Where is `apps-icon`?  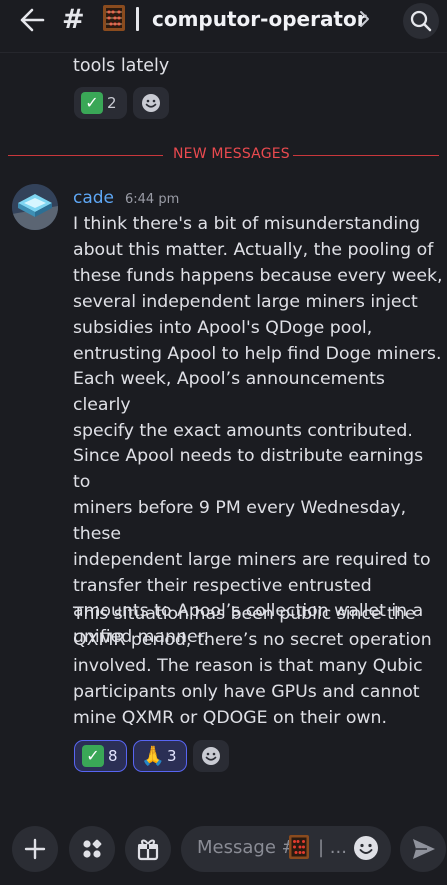 apps-icon is located at coordinates (92, 848).